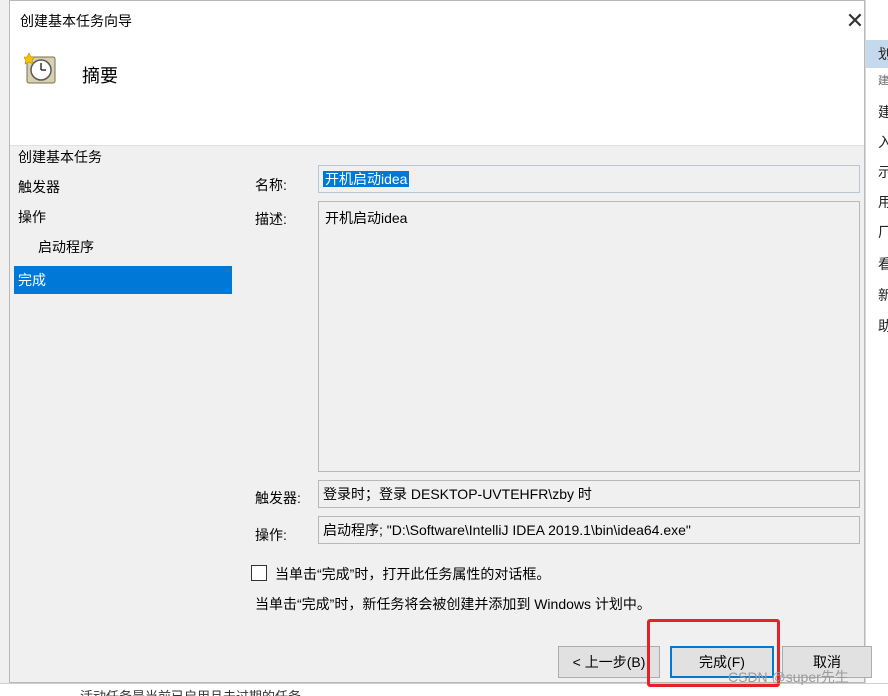 The image size is (888, 696). I want to click on action-label: 操作:, so click(271, 535).